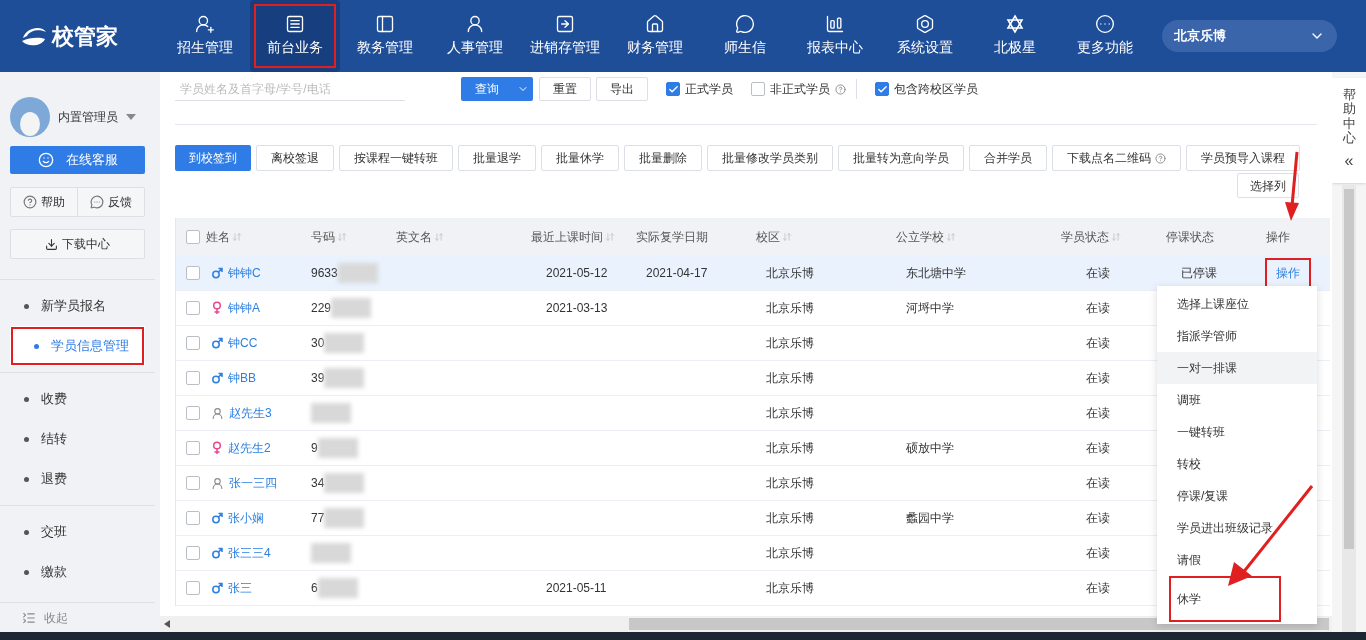 This screenshot has height=640, width=1366. I want to click on nav-tab: 报表中心, so click(835, 36).